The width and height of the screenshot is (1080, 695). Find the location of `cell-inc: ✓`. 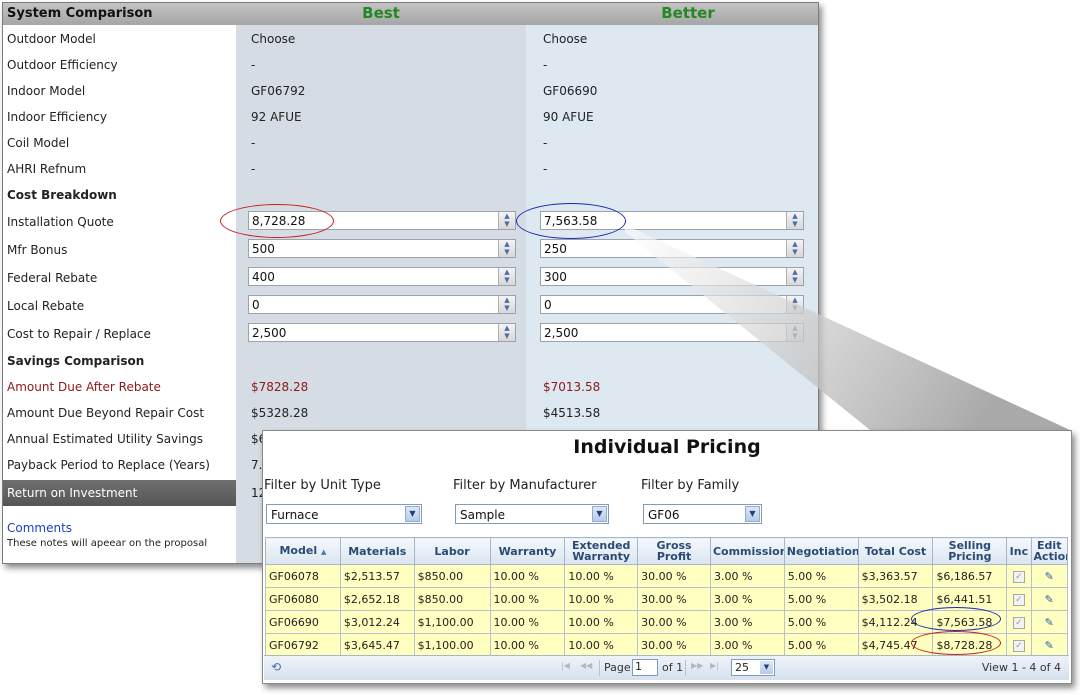

cell-inc: ✓ is located at coordinates (1019, 599).